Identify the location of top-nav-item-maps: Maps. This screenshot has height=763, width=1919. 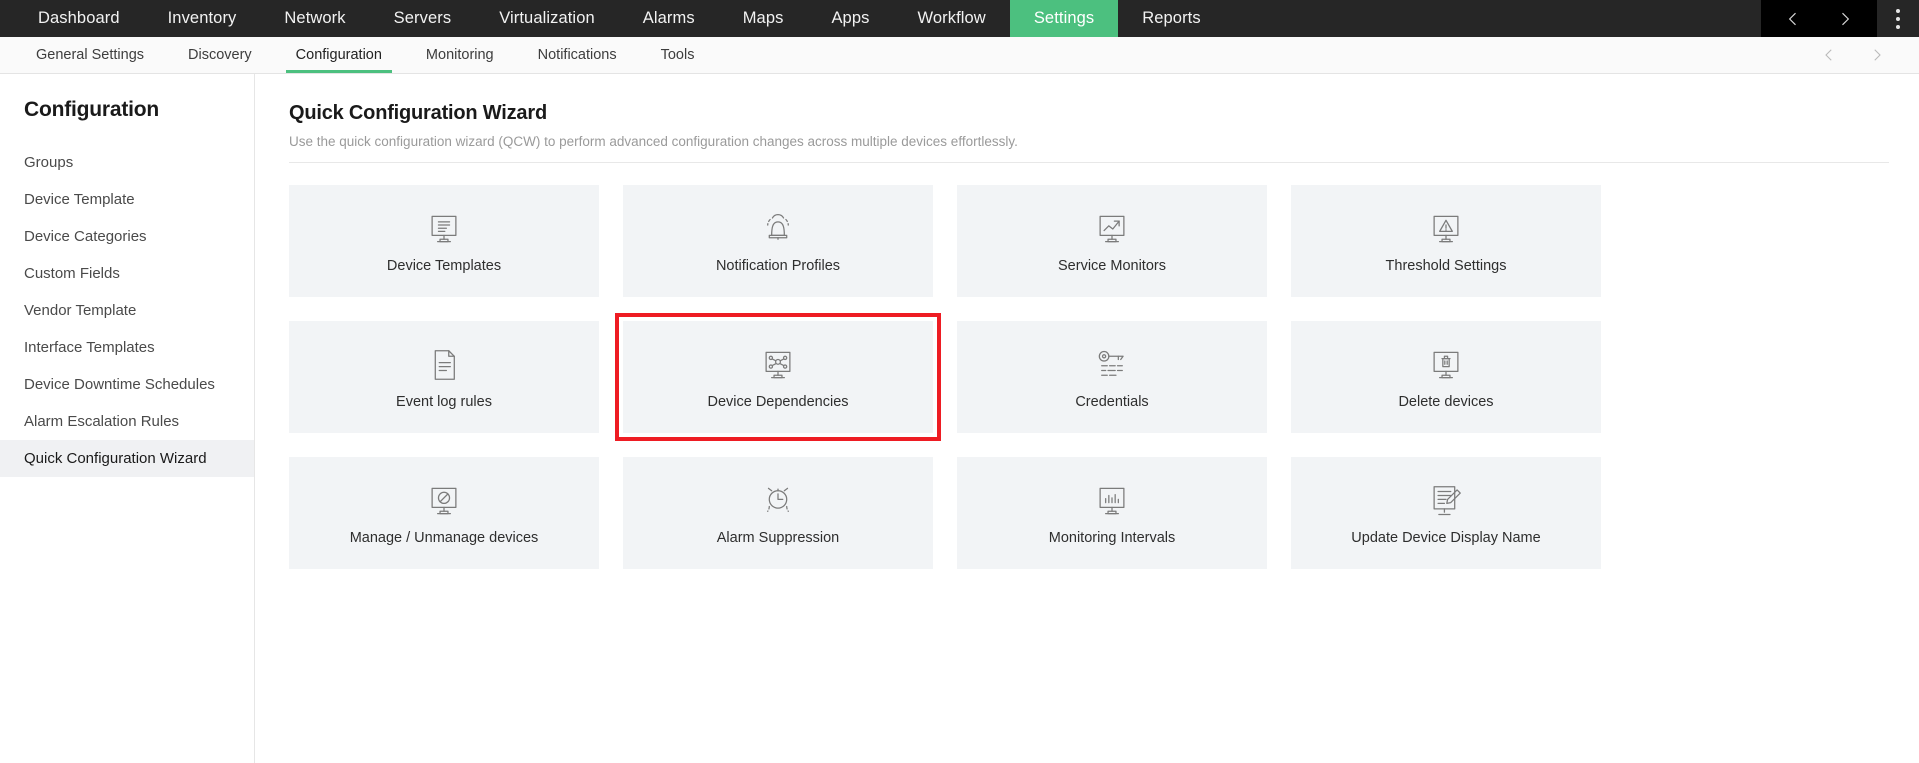
(763, 18).